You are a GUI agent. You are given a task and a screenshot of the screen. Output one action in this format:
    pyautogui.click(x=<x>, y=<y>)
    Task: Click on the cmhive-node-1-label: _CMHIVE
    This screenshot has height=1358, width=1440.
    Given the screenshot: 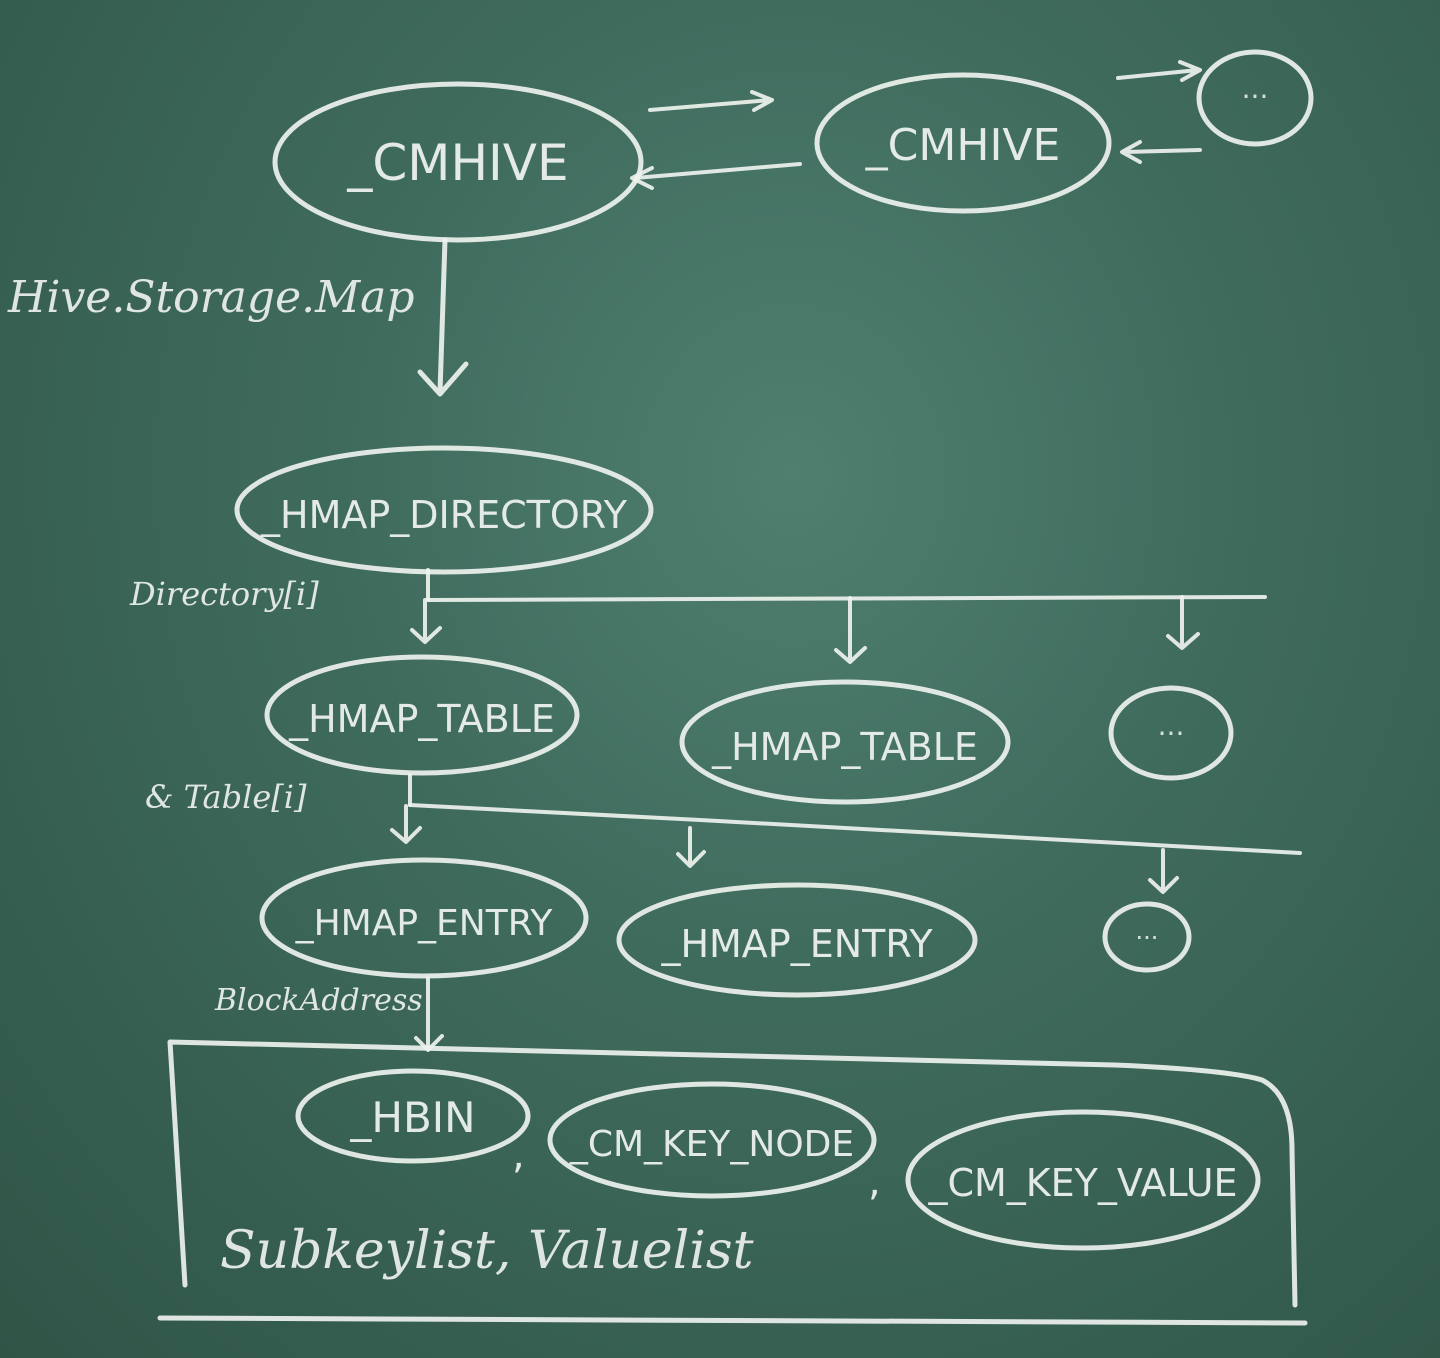 What is the action you would take?
    pyautogui.click(x=457, y=163)
    